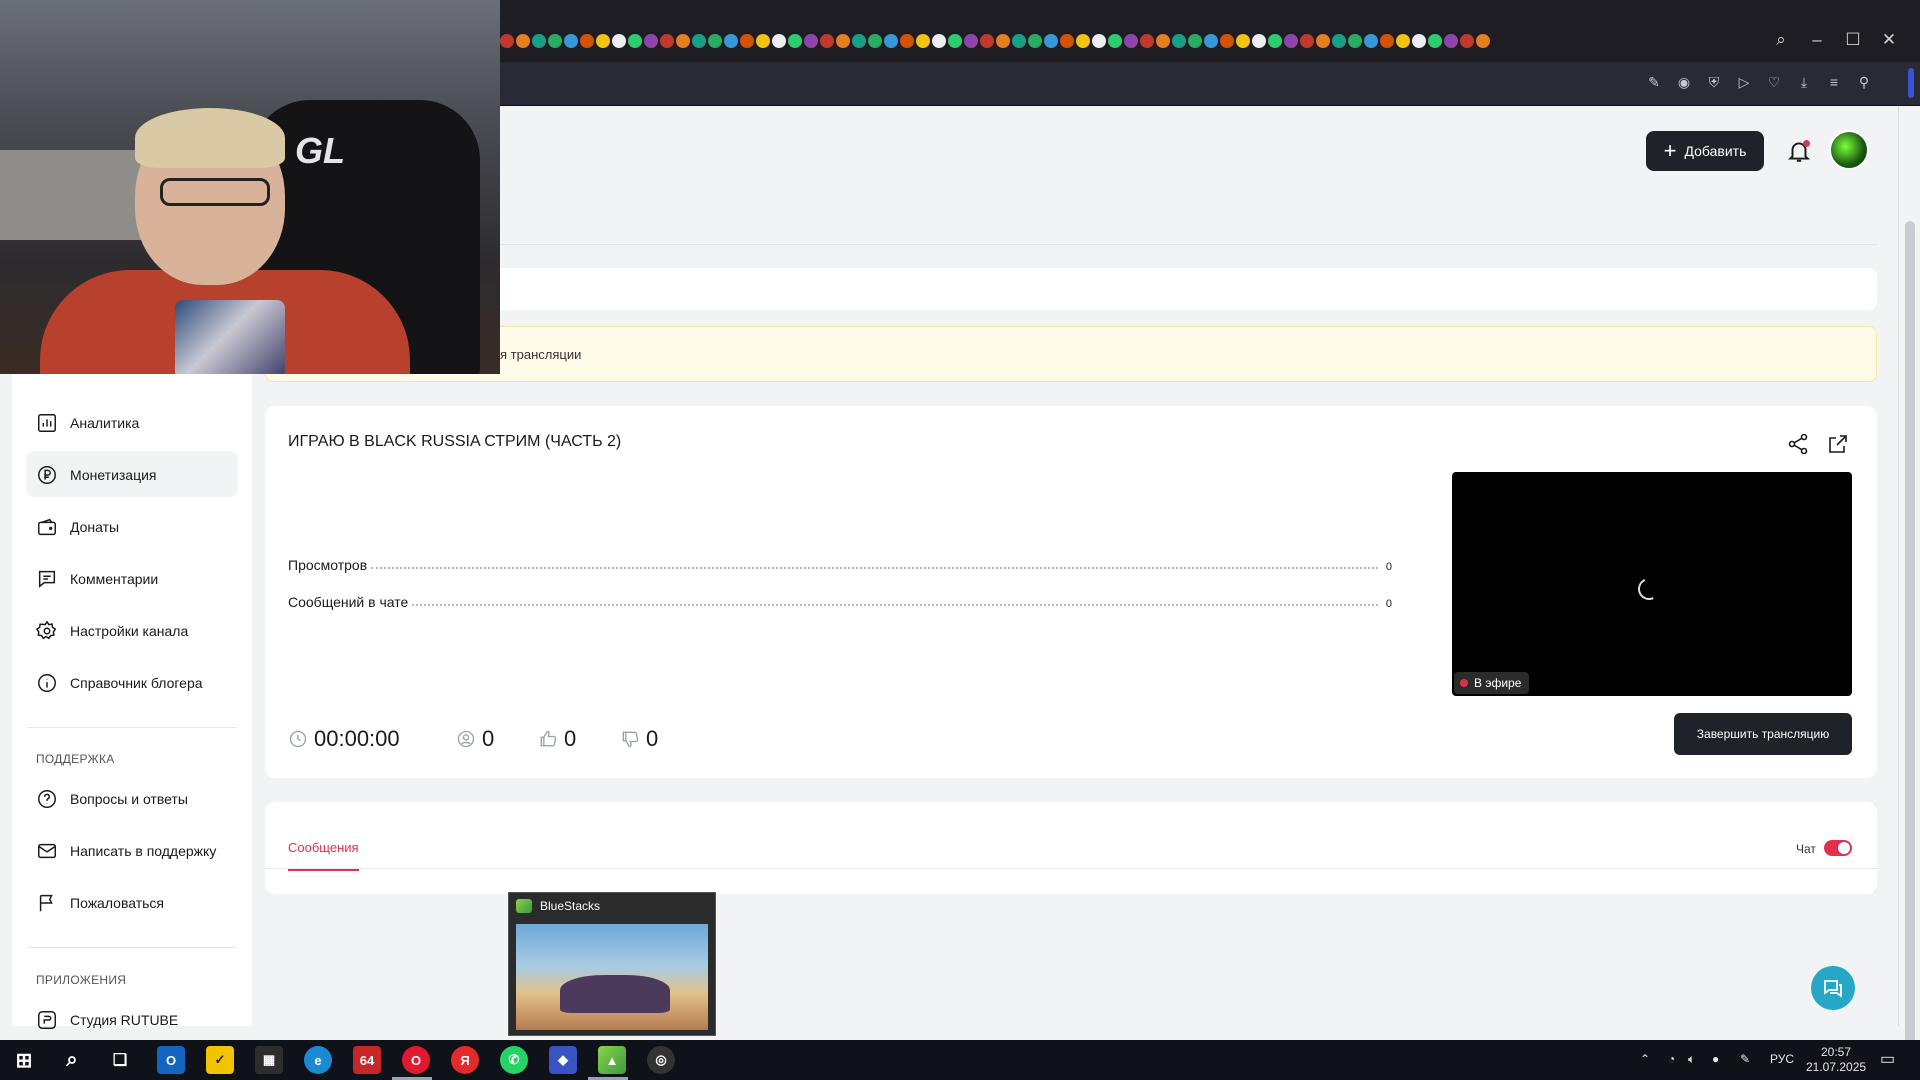 This screenshot has width=1920, height=1080. I want to click on roblox-icon: ◆, so click(563, 1060).